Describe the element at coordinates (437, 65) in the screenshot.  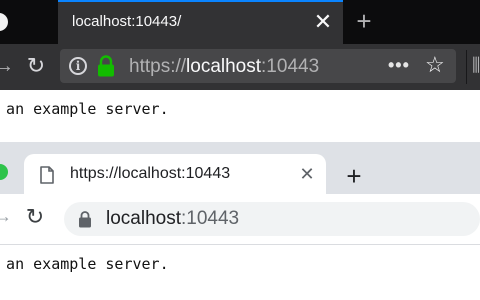
I see `bookmark-star-icon: ☆` at that location.